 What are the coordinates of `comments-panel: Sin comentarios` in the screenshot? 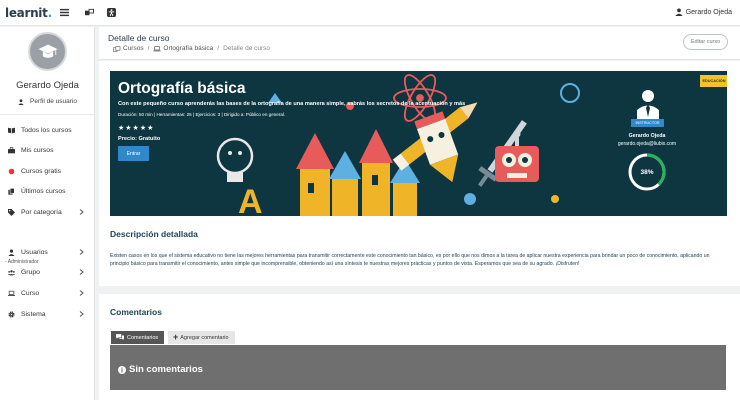 It's located at (418, 367).